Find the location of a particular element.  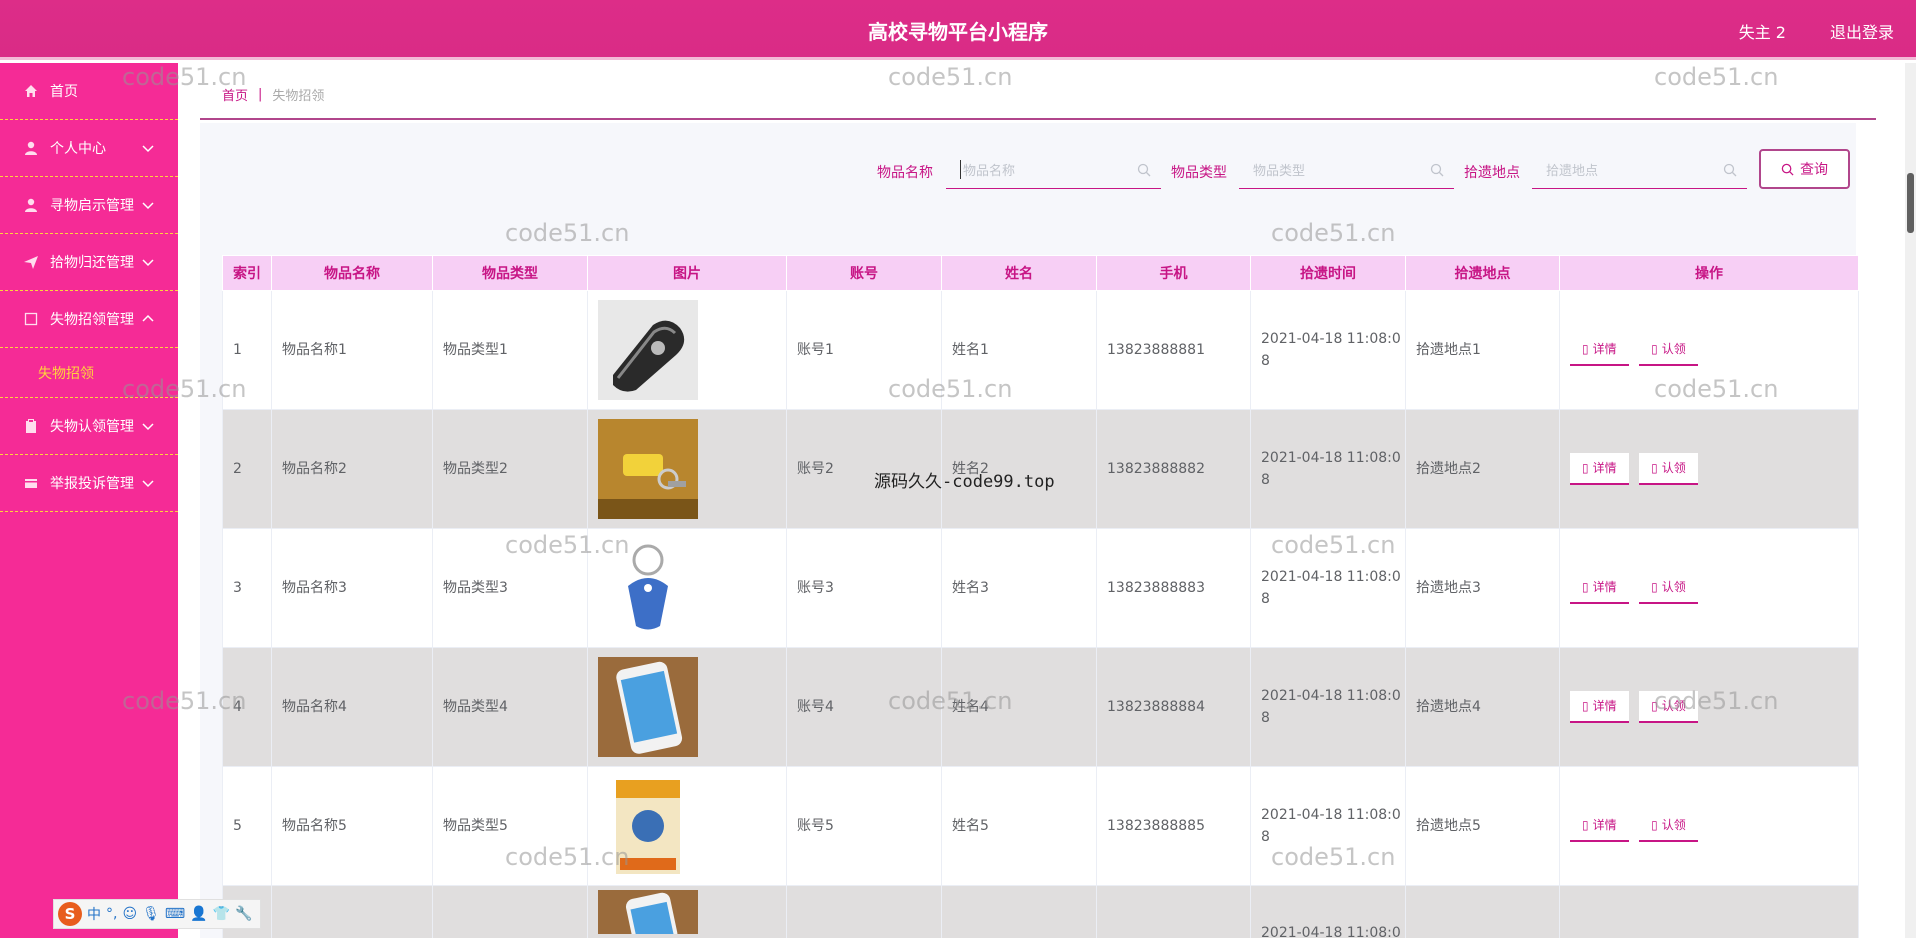

breadcrumb-current: 失物招领 is located at coordinates (298, 96).